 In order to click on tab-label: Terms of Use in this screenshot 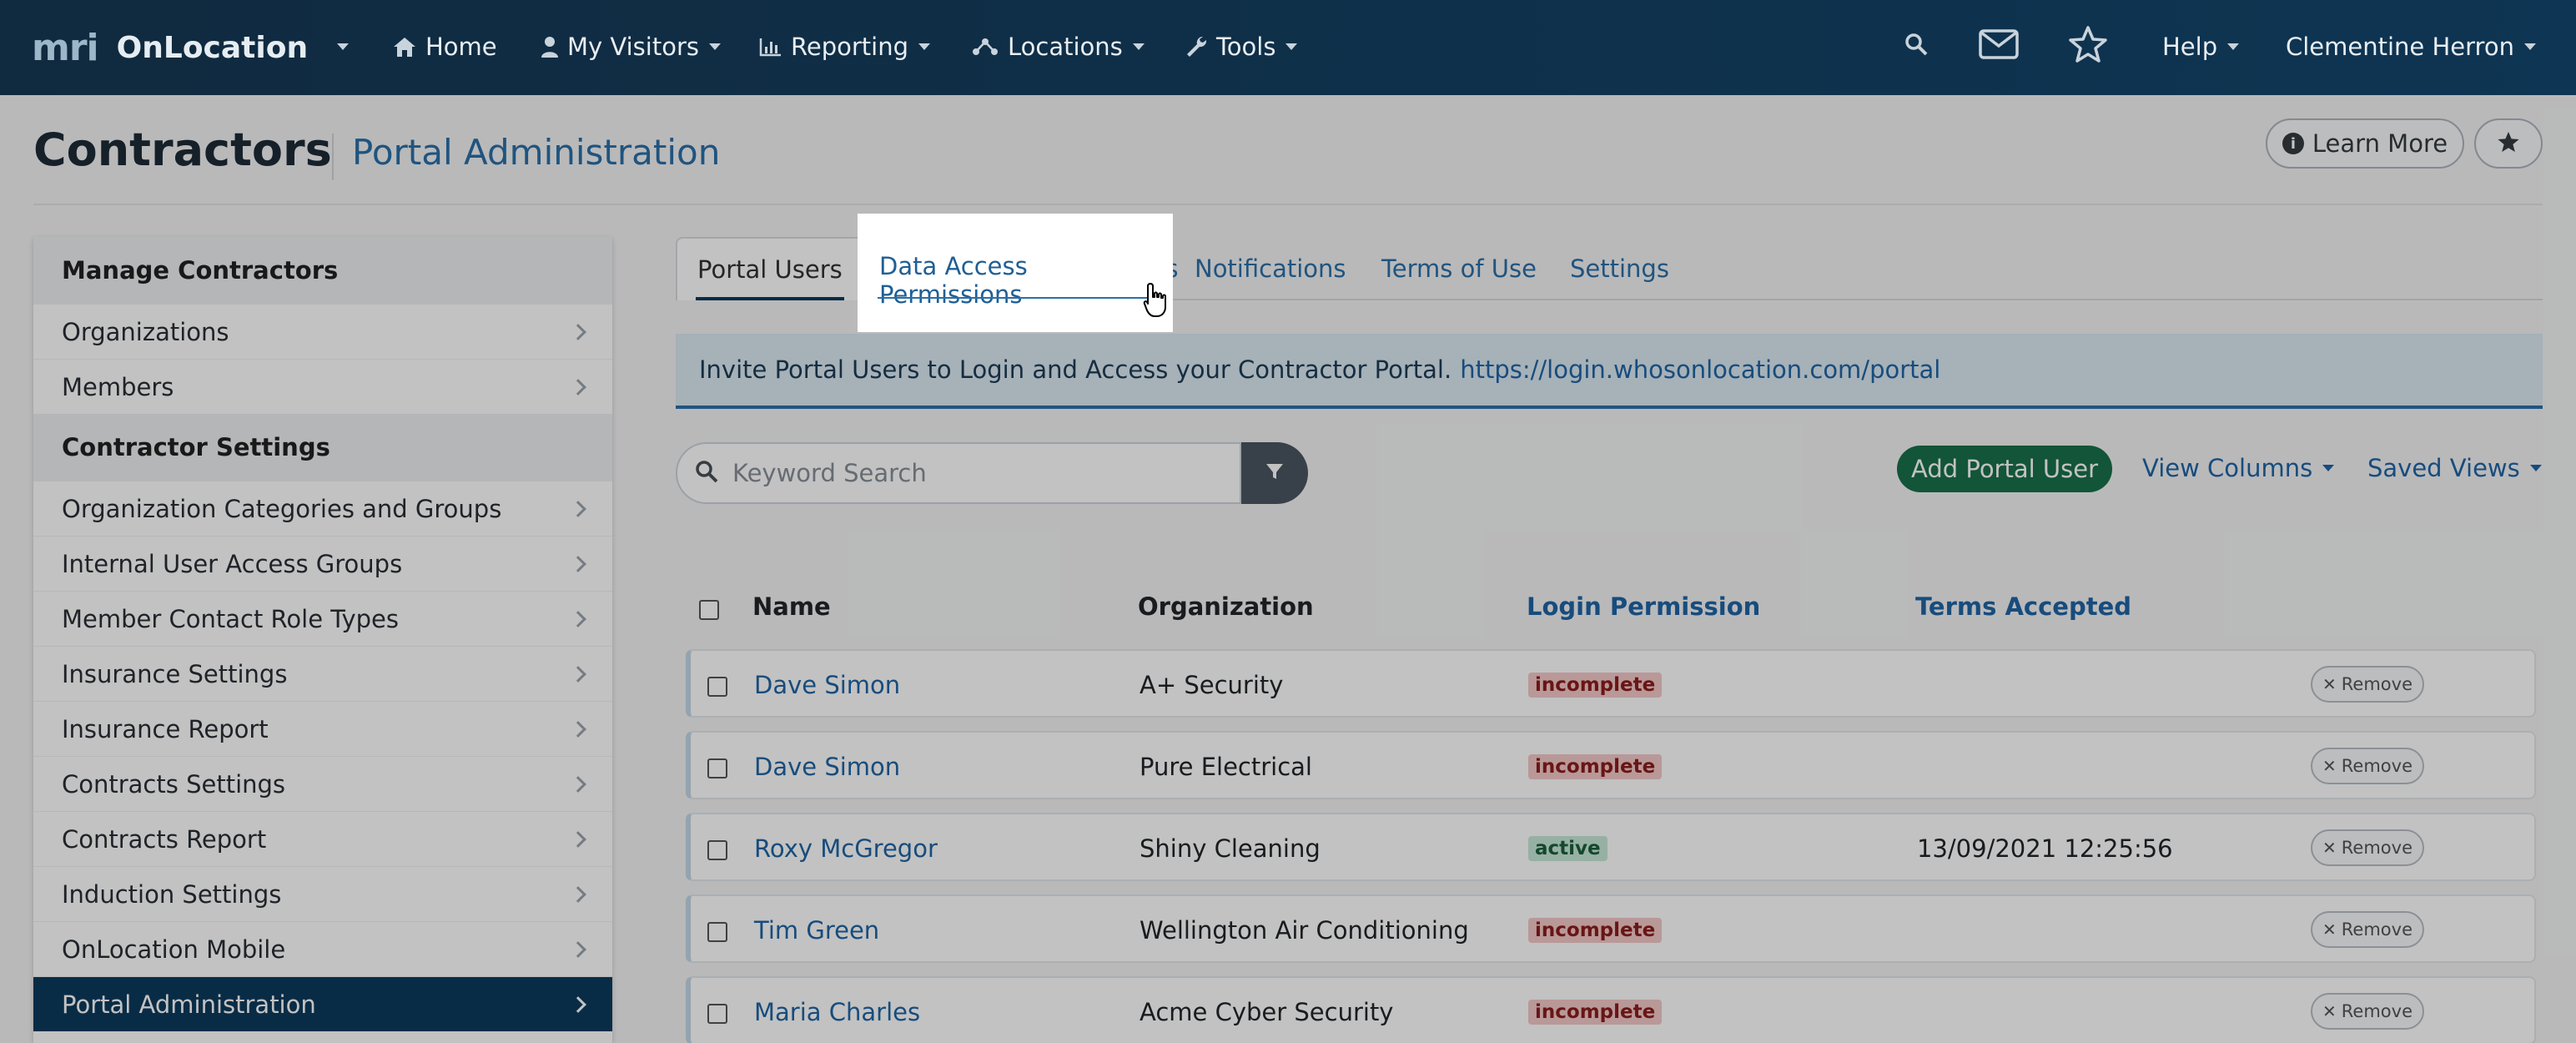, I will do `click(1459, 269)`.